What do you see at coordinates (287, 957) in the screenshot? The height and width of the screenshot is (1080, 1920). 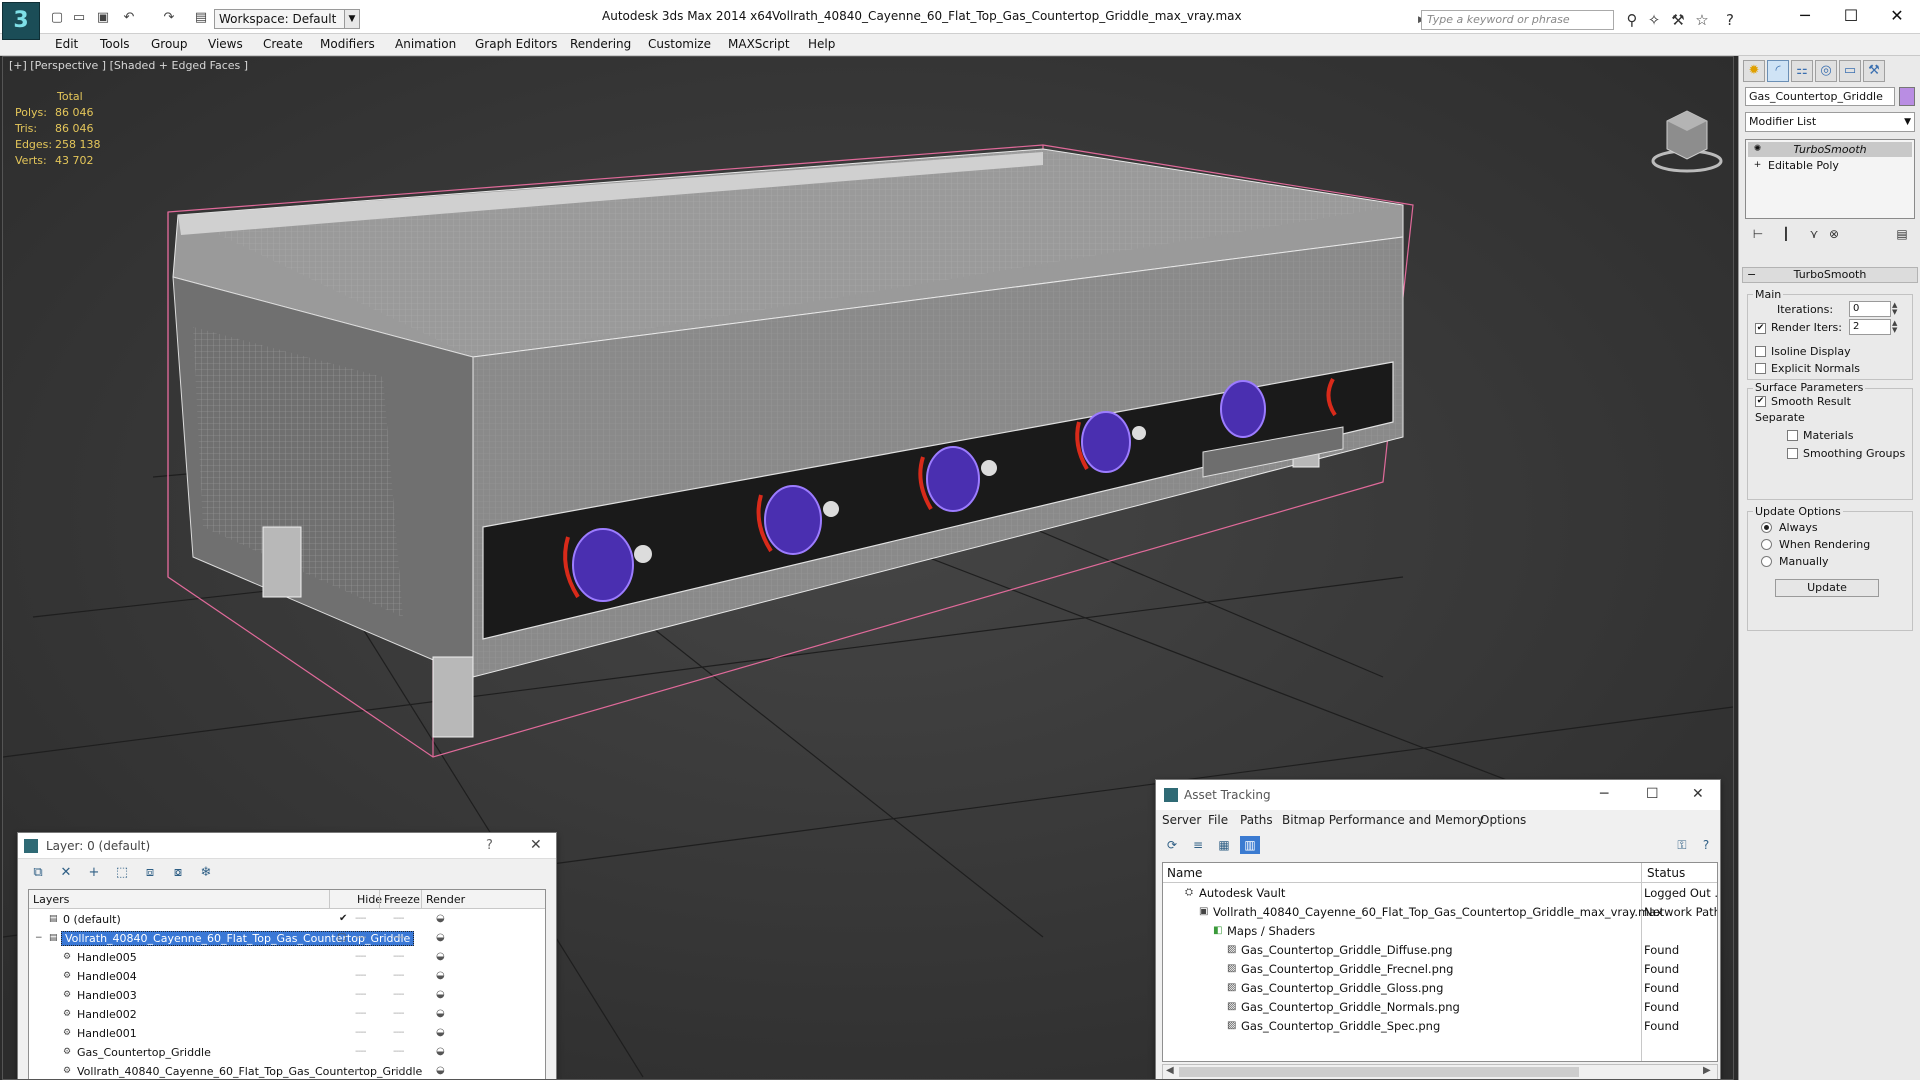 I see `layer-row: ⚙ Handle005 ---- ---- ◒` at bounding box center [287, 957].